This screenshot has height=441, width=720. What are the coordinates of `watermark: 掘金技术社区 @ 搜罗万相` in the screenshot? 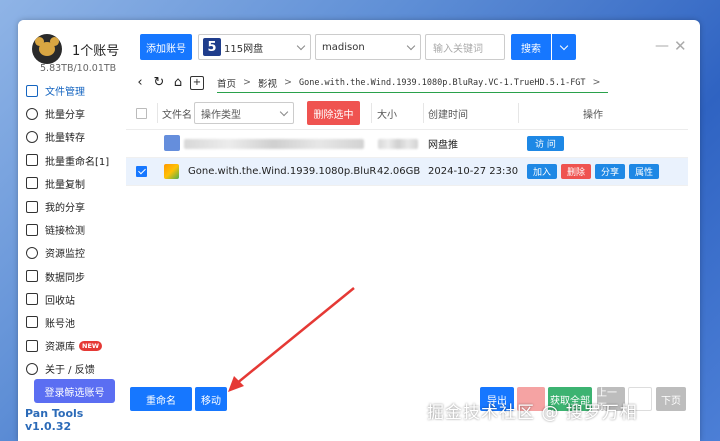 It's located at (532, 413).